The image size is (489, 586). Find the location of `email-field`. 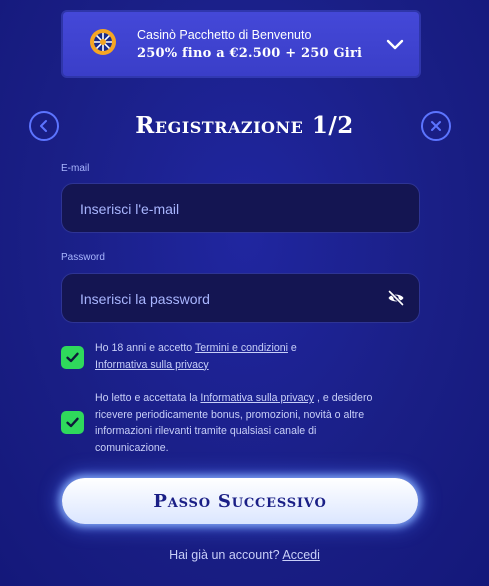

email-field is located at coordinates (240, 208).